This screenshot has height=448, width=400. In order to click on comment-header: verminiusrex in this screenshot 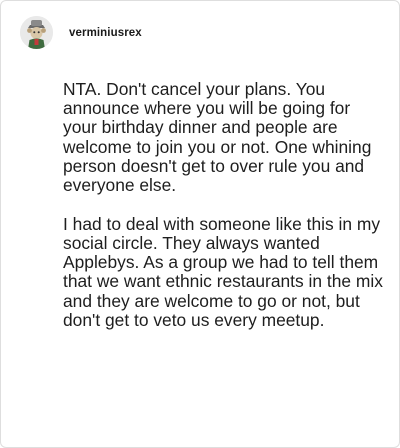, I will do `click(81, 32)`.